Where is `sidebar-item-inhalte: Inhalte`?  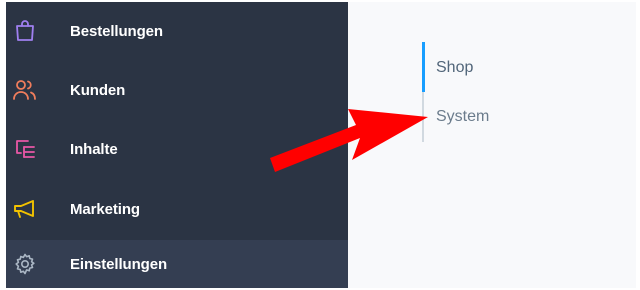
sidebar-item-inhalte: Inhalte is located at coordinates (177, 149).